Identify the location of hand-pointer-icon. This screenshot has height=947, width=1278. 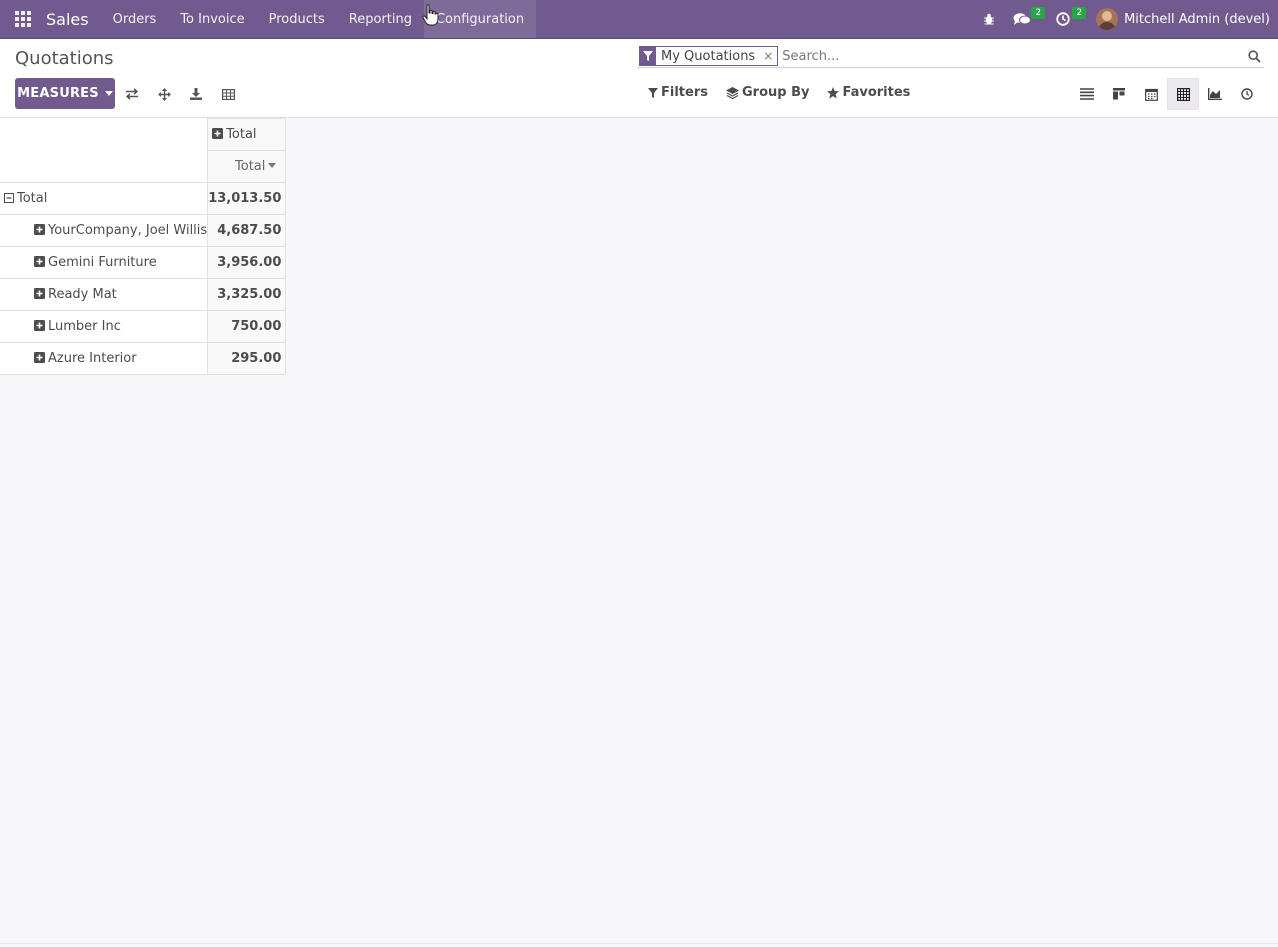
(431, 17).